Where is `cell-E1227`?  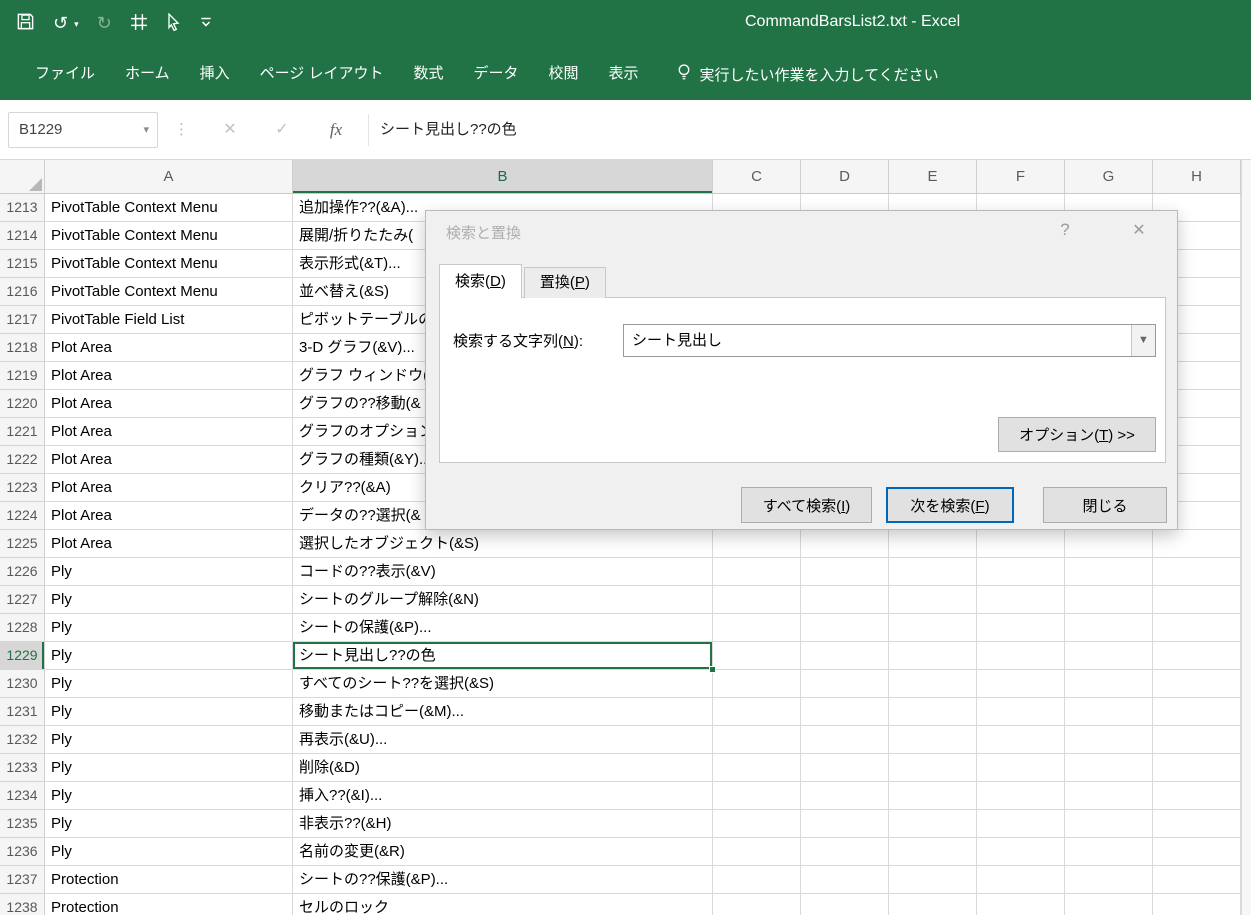 cell-E1227 is located at coordinates (933, 600).